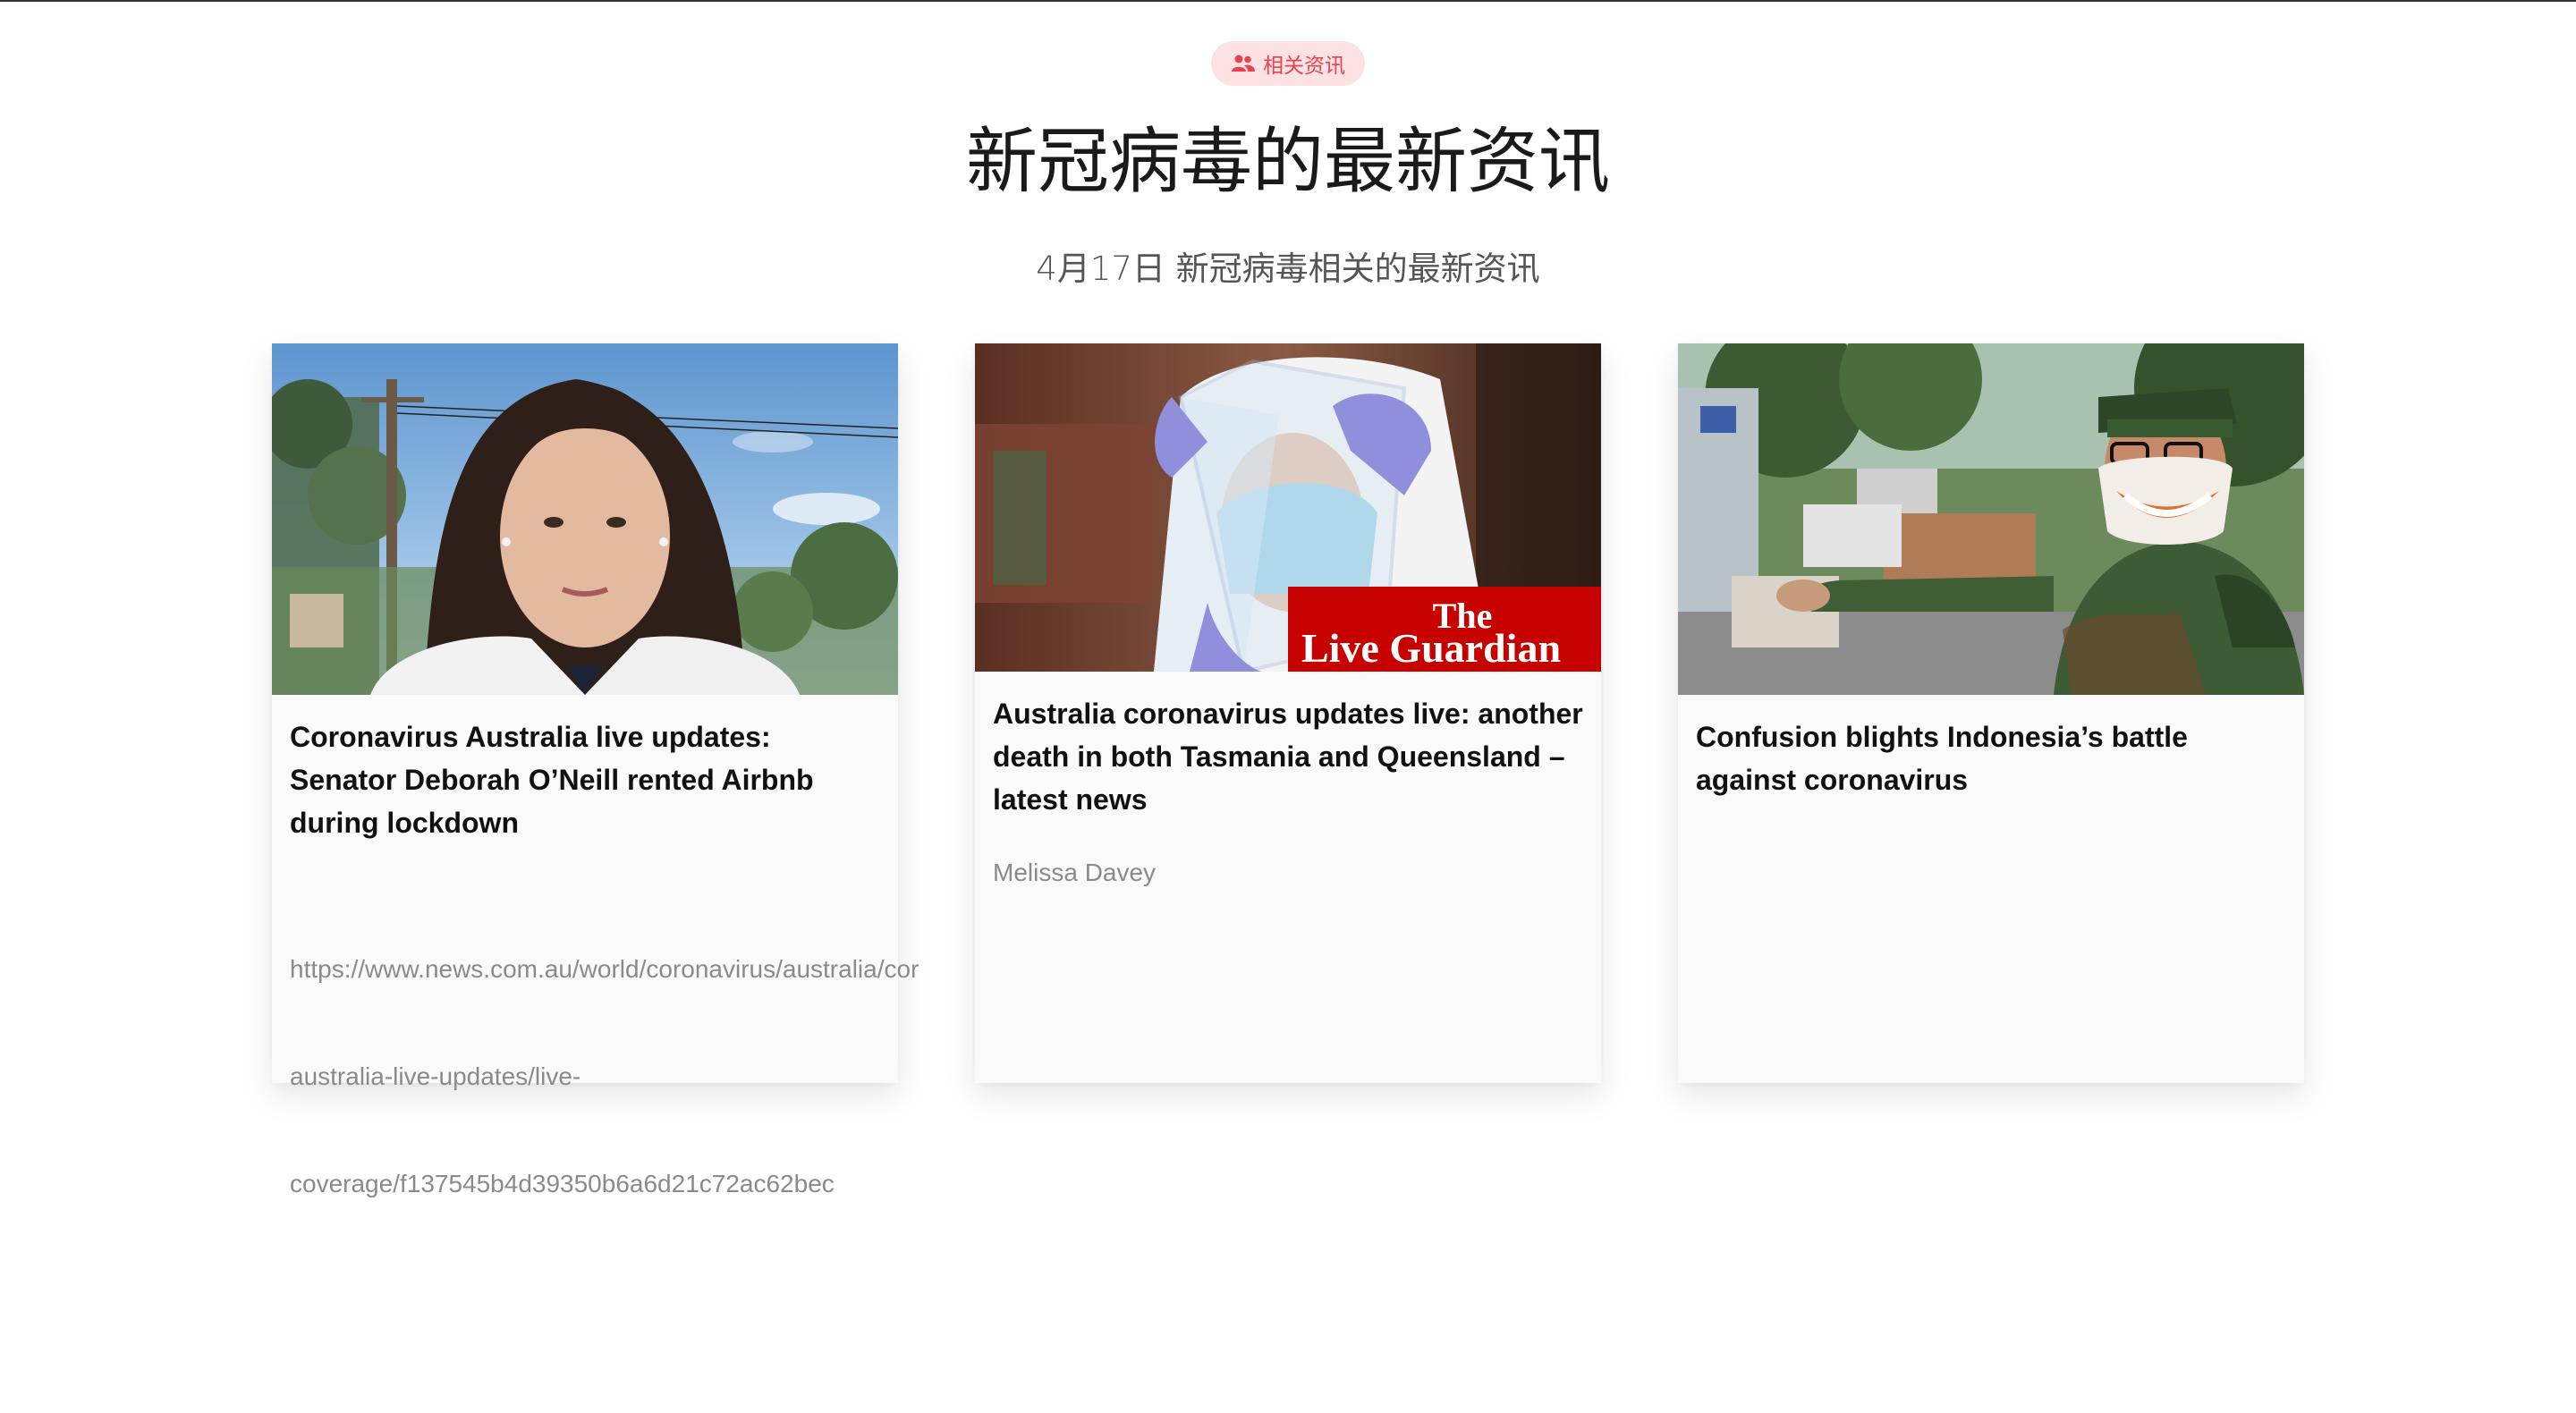 Image resolution: width=2576 pixels, height=1413 pixels. Describe the element at coordinates (435, 1076) in the screenshot. I see `url-line: australia-live-updates/live-` at that location.